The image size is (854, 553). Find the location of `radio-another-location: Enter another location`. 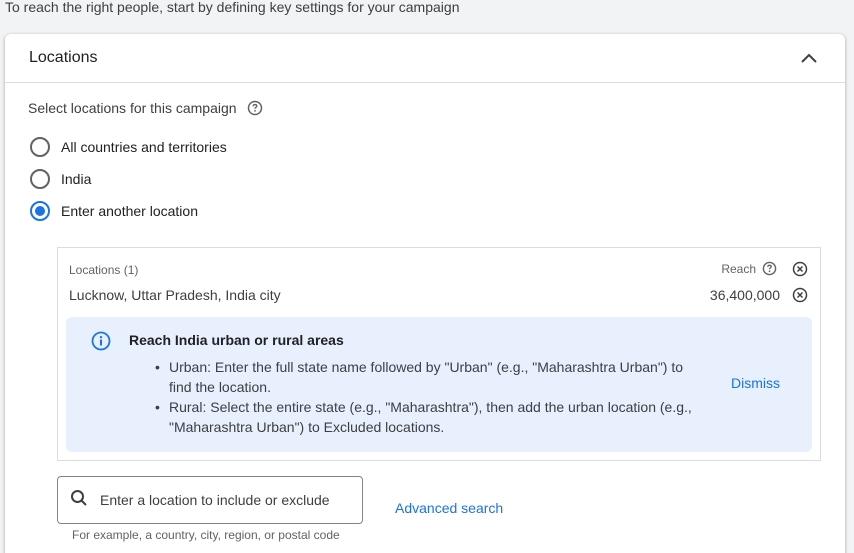

radio-another-location: Enter another location is located at coordinates (114, 211).